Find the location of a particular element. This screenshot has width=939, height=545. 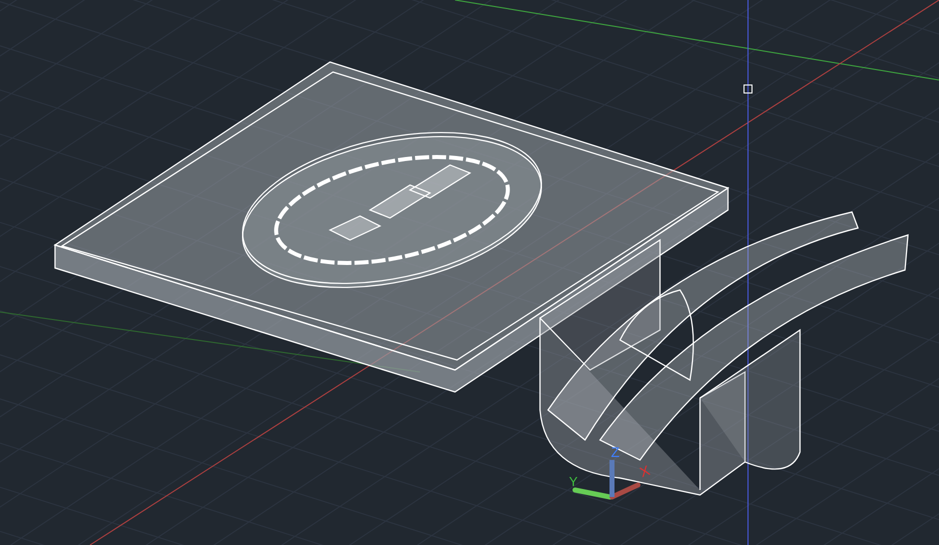

y-axis-label: Y is located at coordinates (573, 481).